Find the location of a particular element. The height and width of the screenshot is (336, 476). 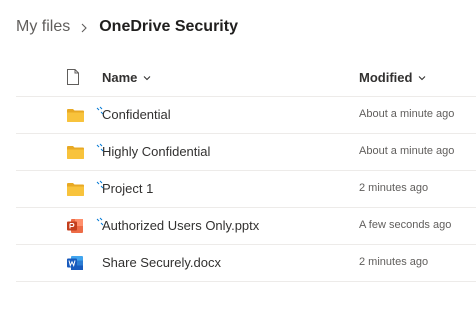

chevron-right-icon is located at coordinates (84, 28).